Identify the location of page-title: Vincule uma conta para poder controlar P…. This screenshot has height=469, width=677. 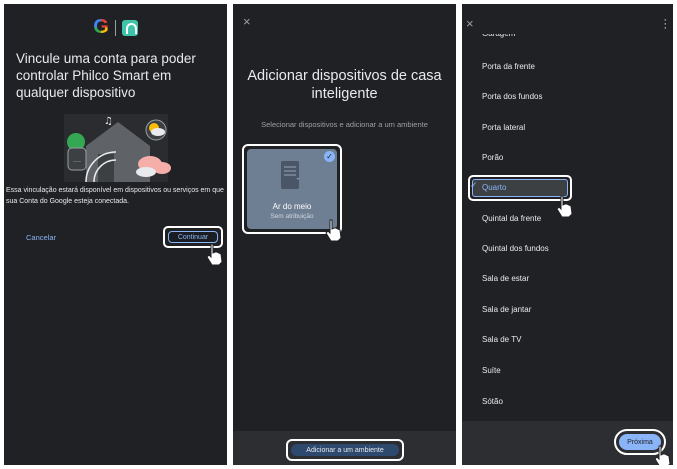
(106, 75).